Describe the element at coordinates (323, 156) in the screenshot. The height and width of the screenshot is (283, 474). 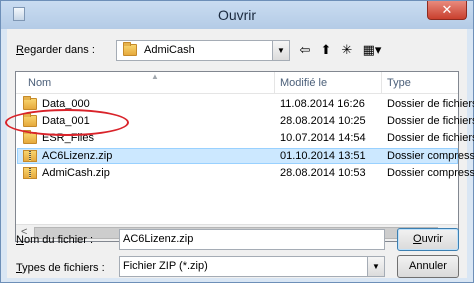
I see `file-modified: 01.10.2014 13:51` at that location.